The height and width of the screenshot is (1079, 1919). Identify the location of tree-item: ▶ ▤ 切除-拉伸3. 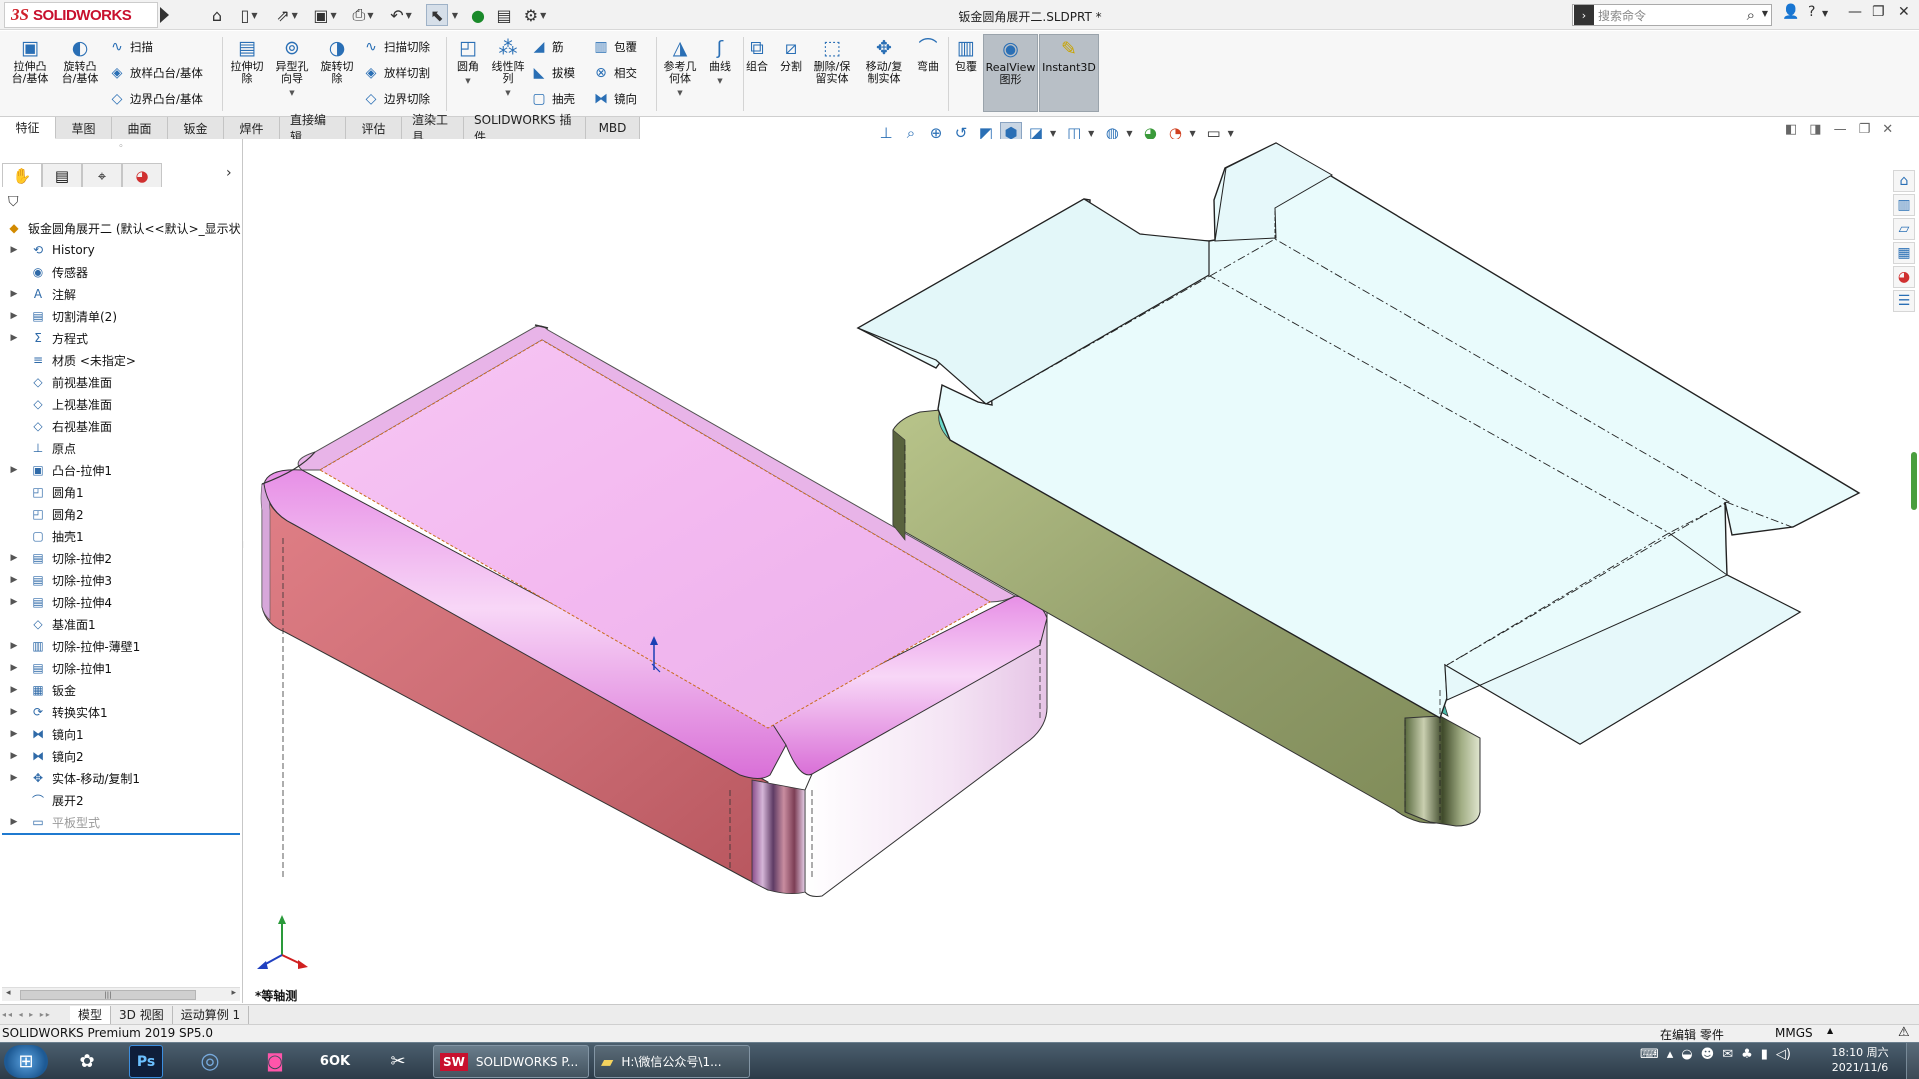
(121, 580).